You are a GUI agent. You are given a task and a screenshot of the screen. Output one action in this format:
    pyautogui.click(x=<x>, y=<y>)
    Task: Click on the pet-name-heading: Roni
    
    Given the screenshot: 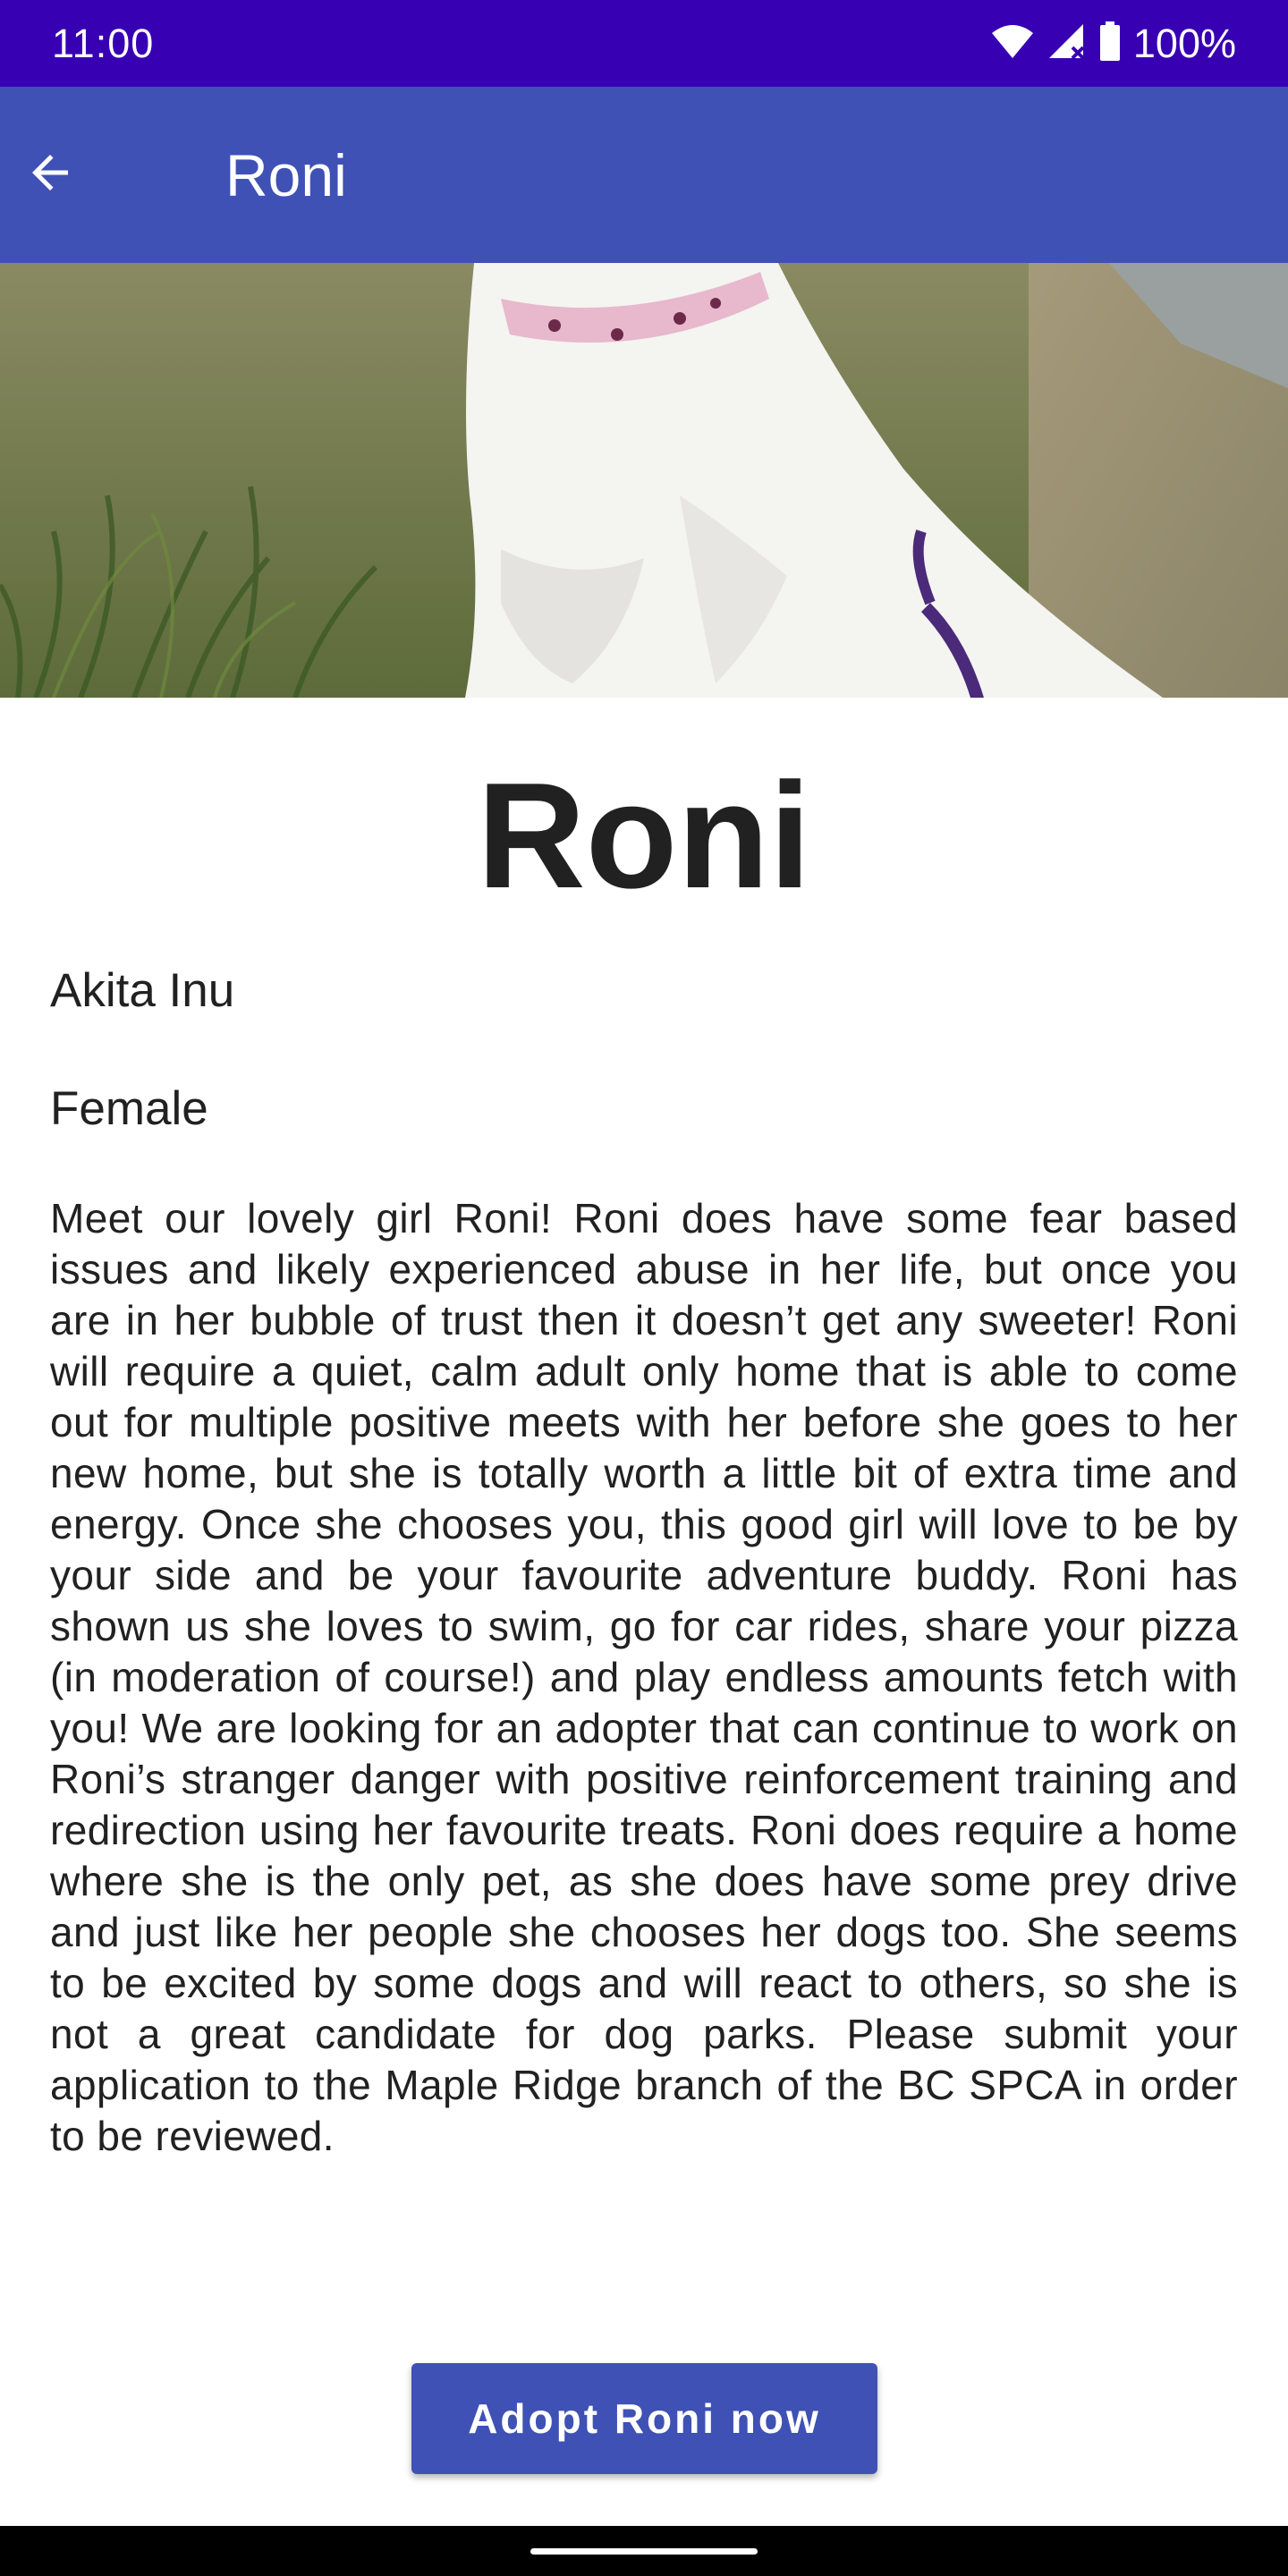 What is the action you would take?
    pyautogui.click(x=644, y=835)
    